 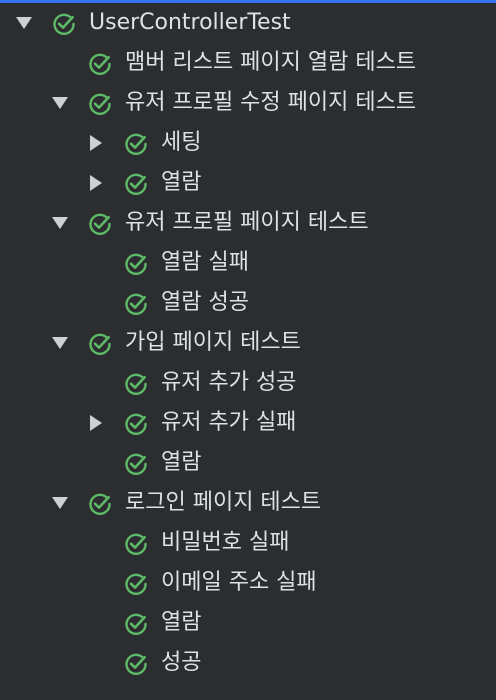 I want to click on test-node-label: 유저 추가 성공, so click(x=229, y=382).